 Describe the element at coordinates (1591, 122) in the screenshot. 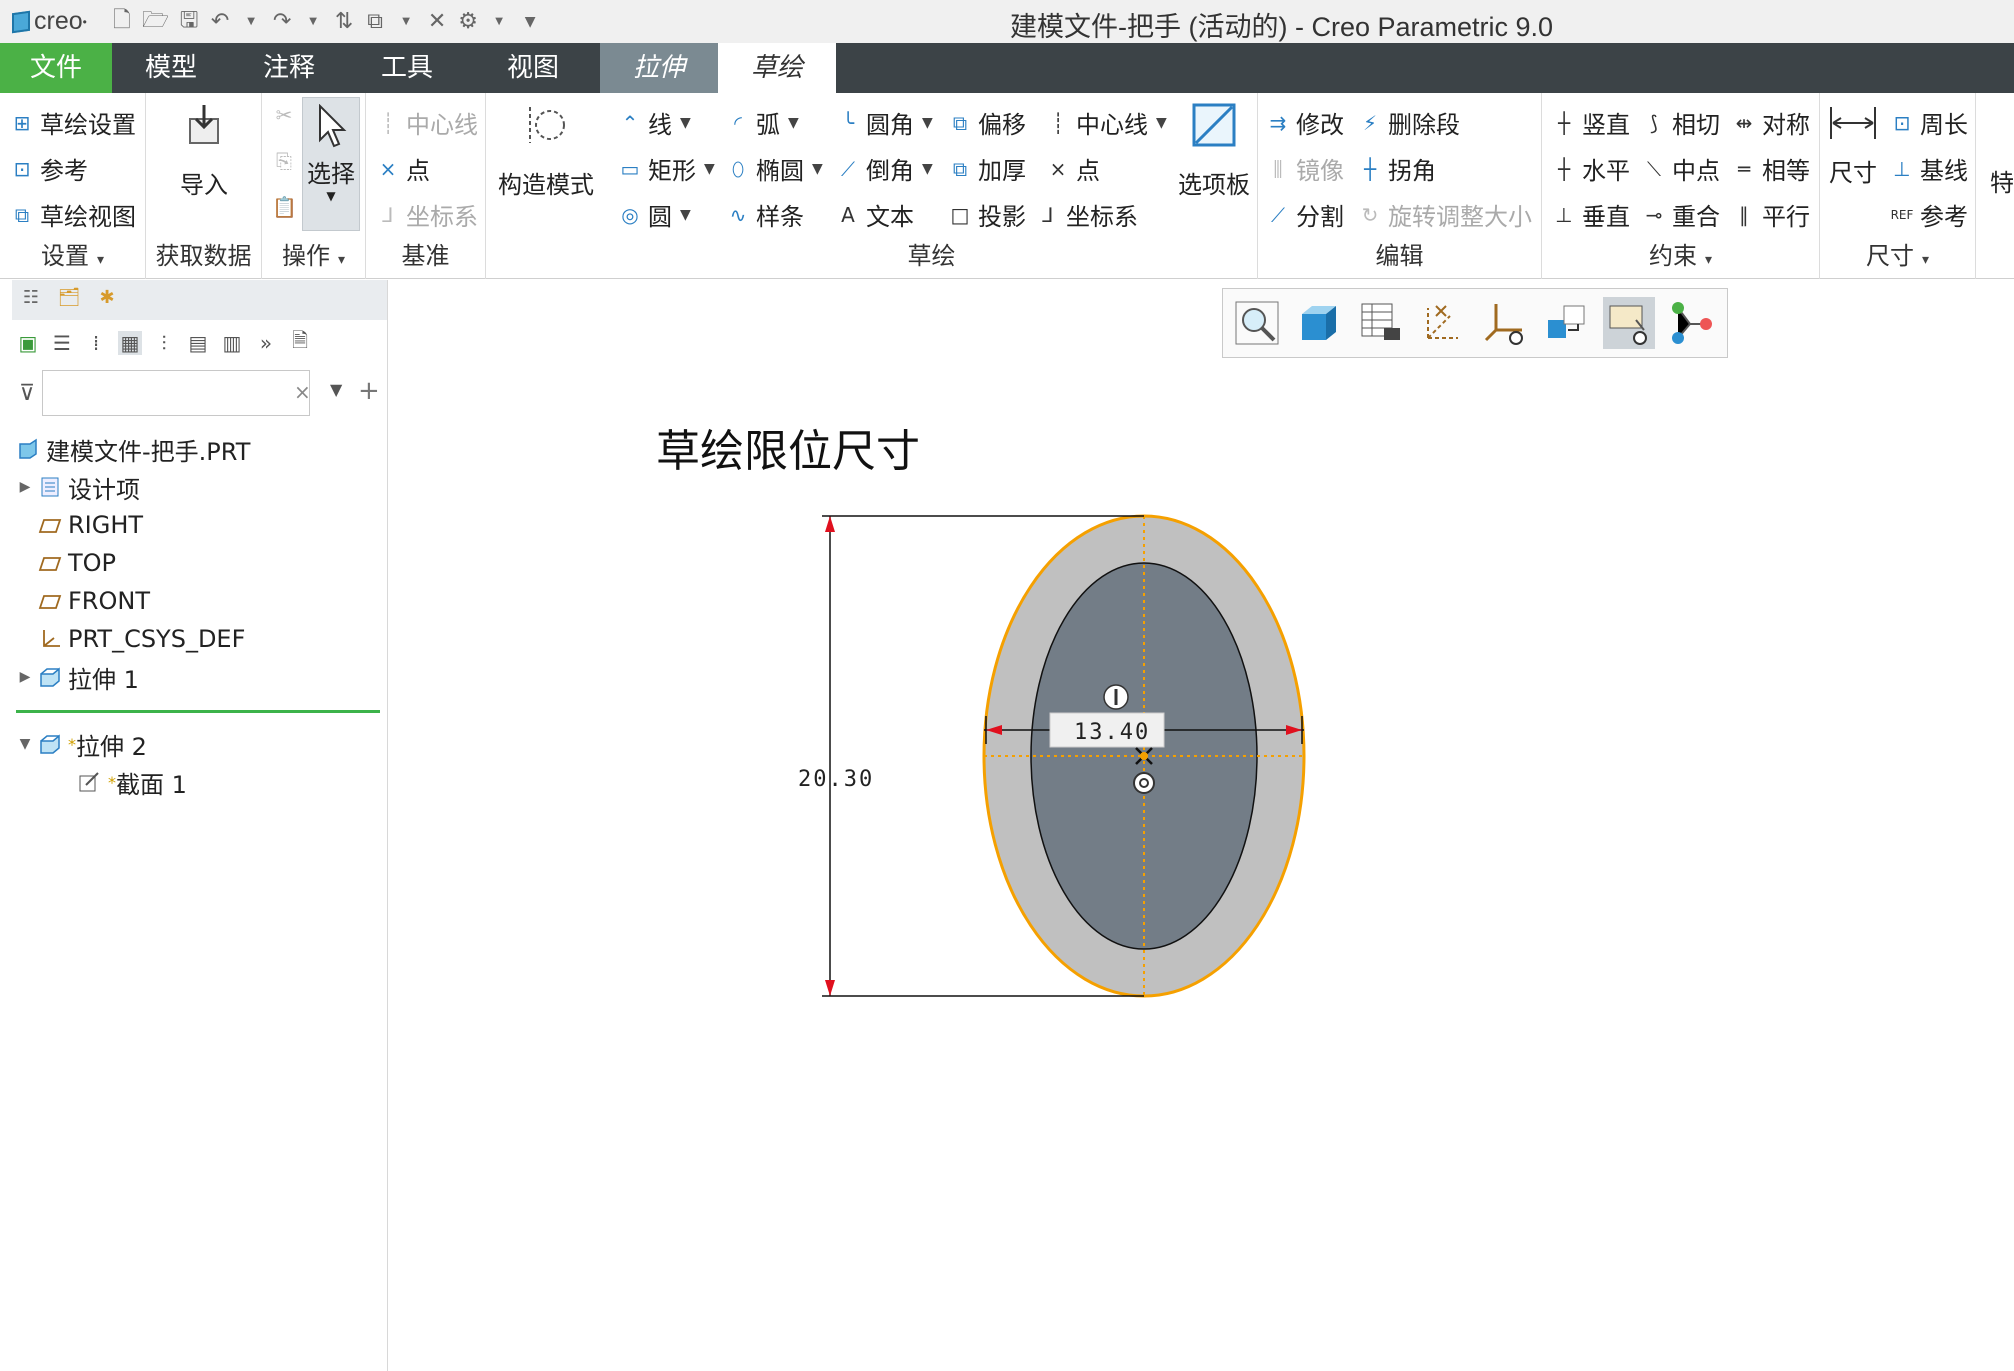

I see `vertical-constraint-button: ┼ 竖直` at that location.